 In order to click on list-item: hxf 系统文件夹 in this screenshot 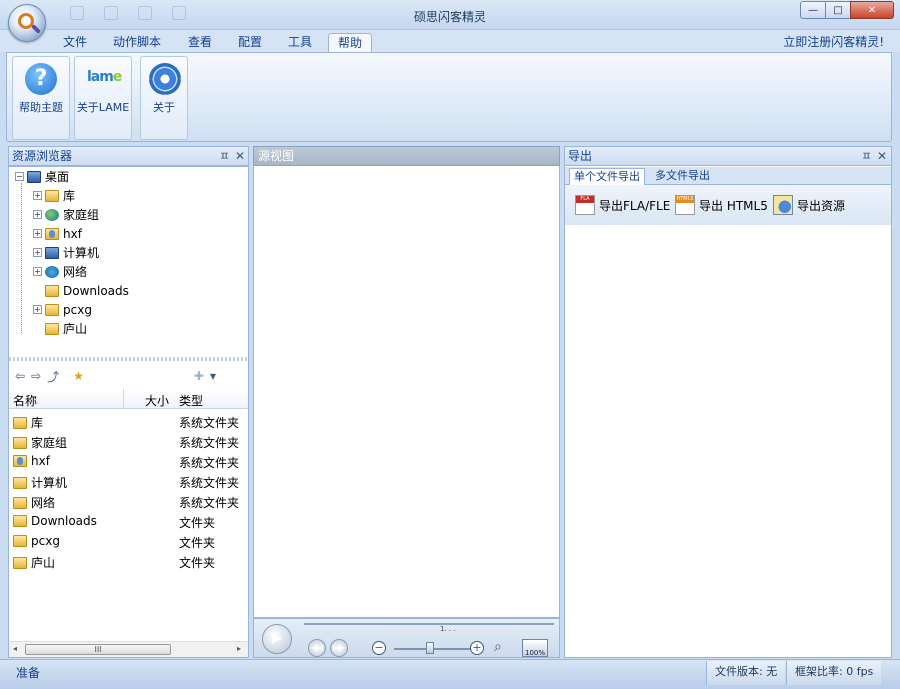, I will do `click(128, 461)`.